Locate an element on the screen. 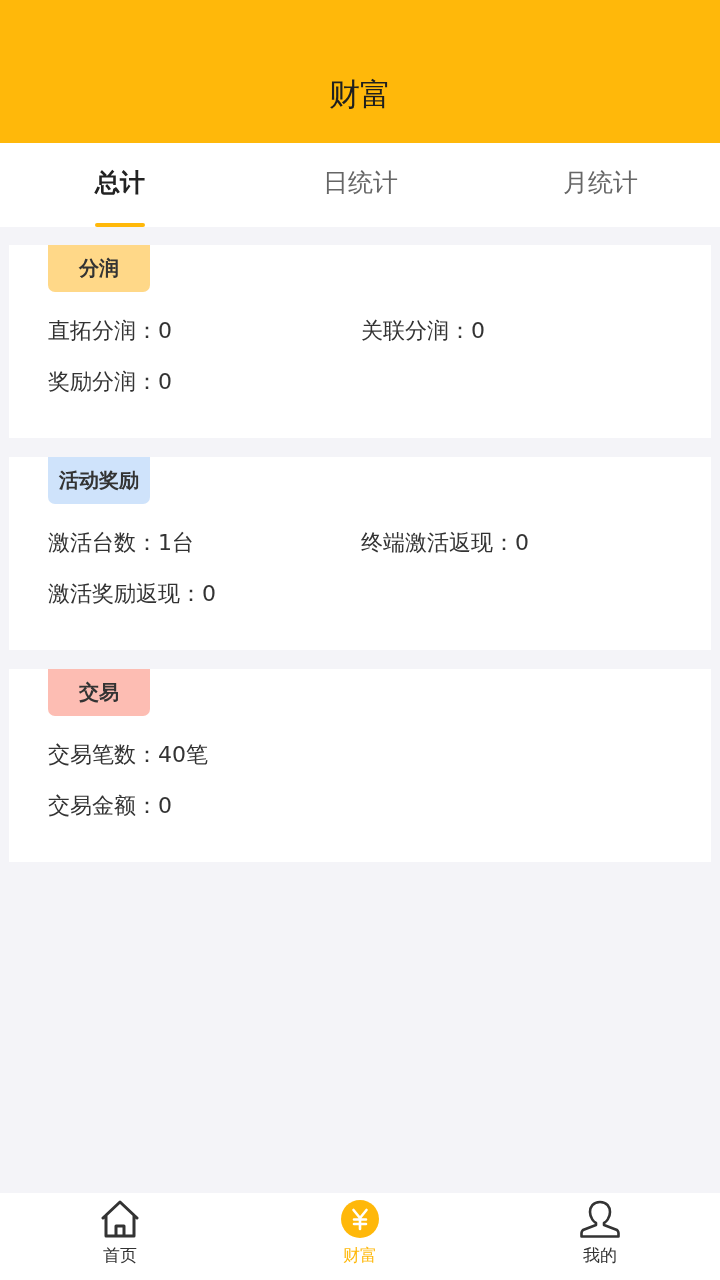 The height and width of the screenshot is (1280, 720). stat-value: 40笔 is located at coordinates (183, 754).